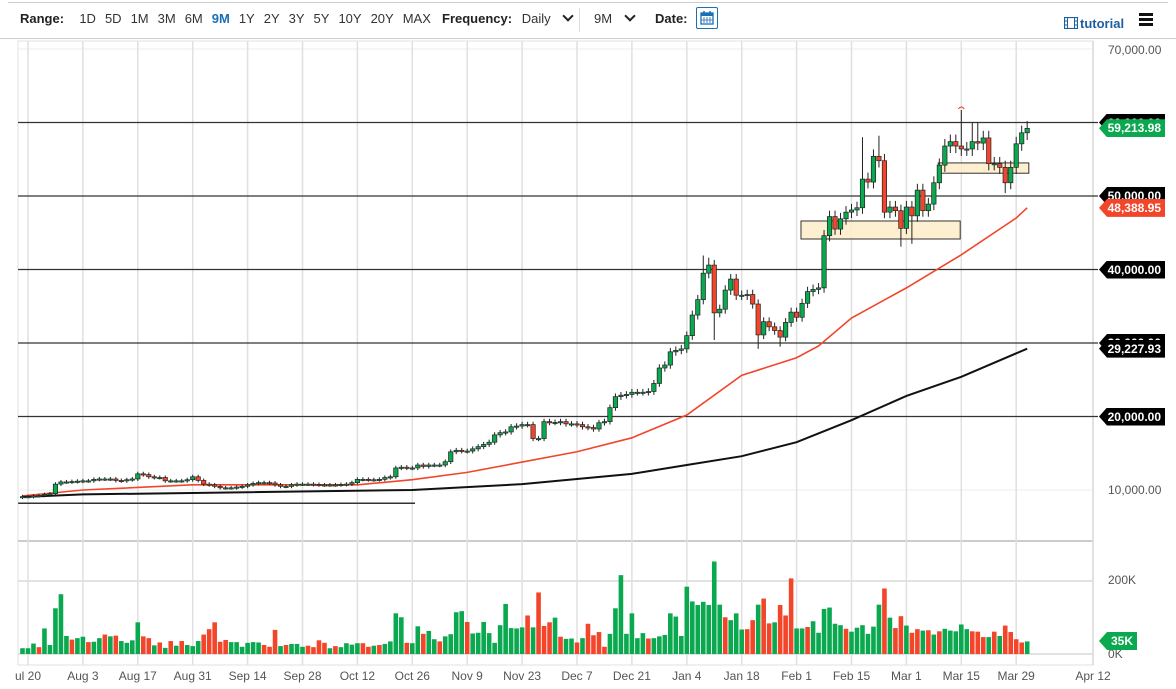  What do you see at coordinates (1016, 676) in the screenshot?
I see `x-tick-label: Mar 29` at bounding box center [1016, 676].